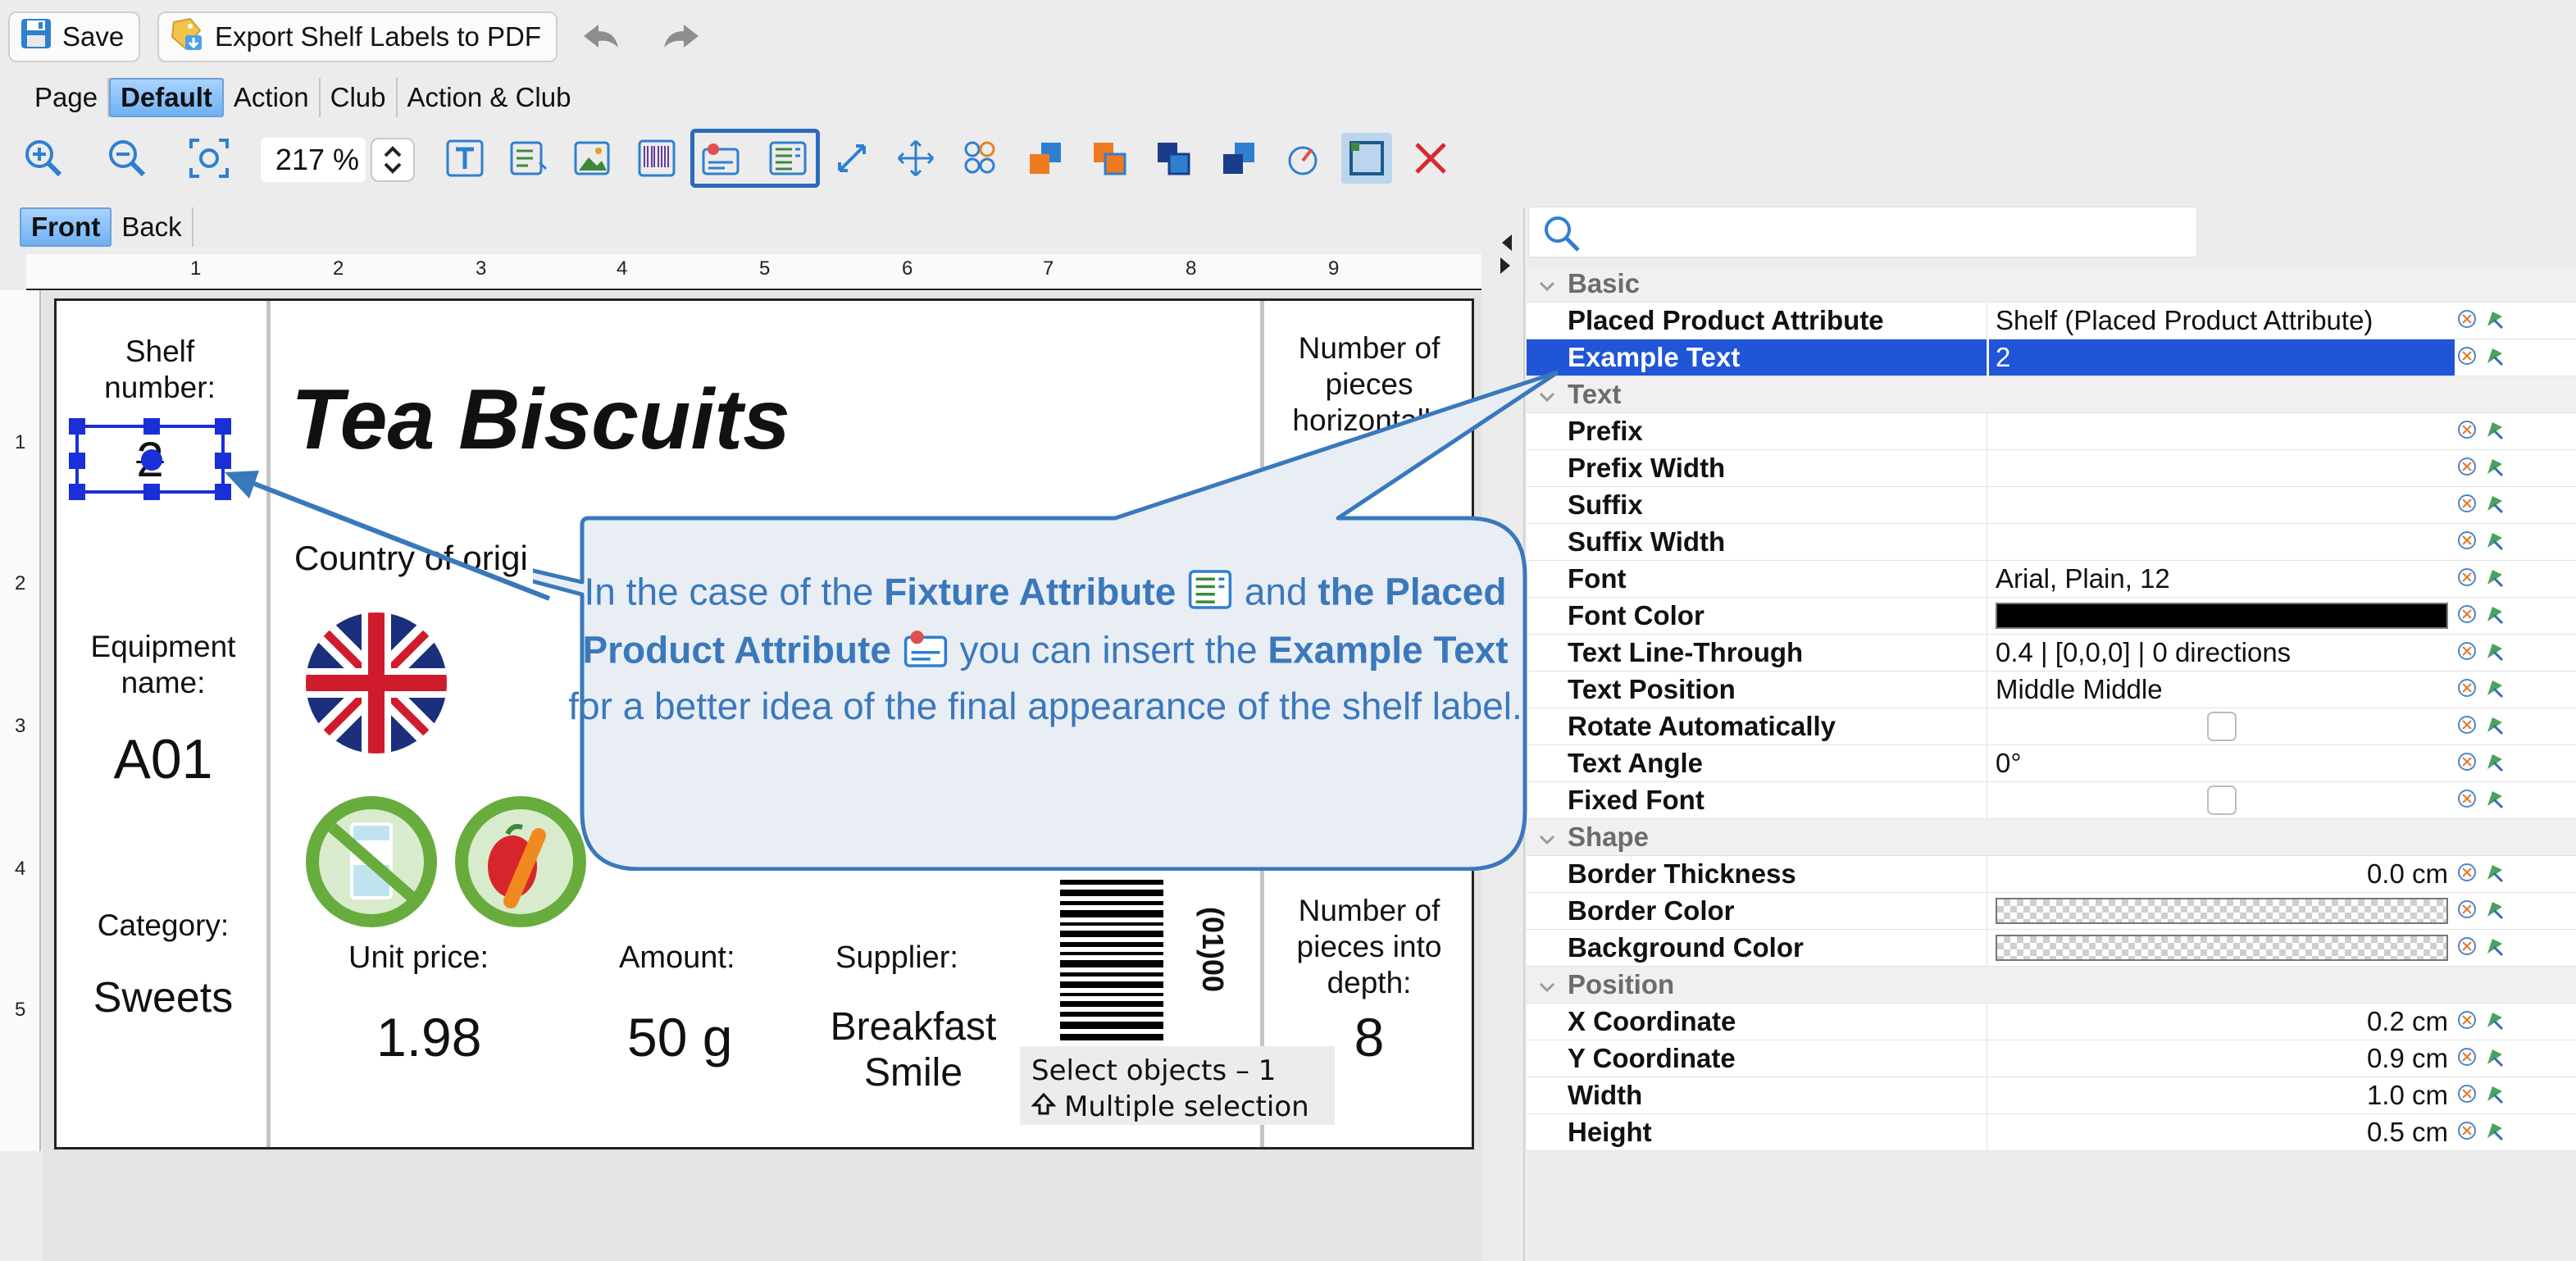 Image resolution: width=2576 pixels, height=1261 pixels. Describe the element at coordinates (75, 36) in the screenshot. I see `save-button: Save` at that location.